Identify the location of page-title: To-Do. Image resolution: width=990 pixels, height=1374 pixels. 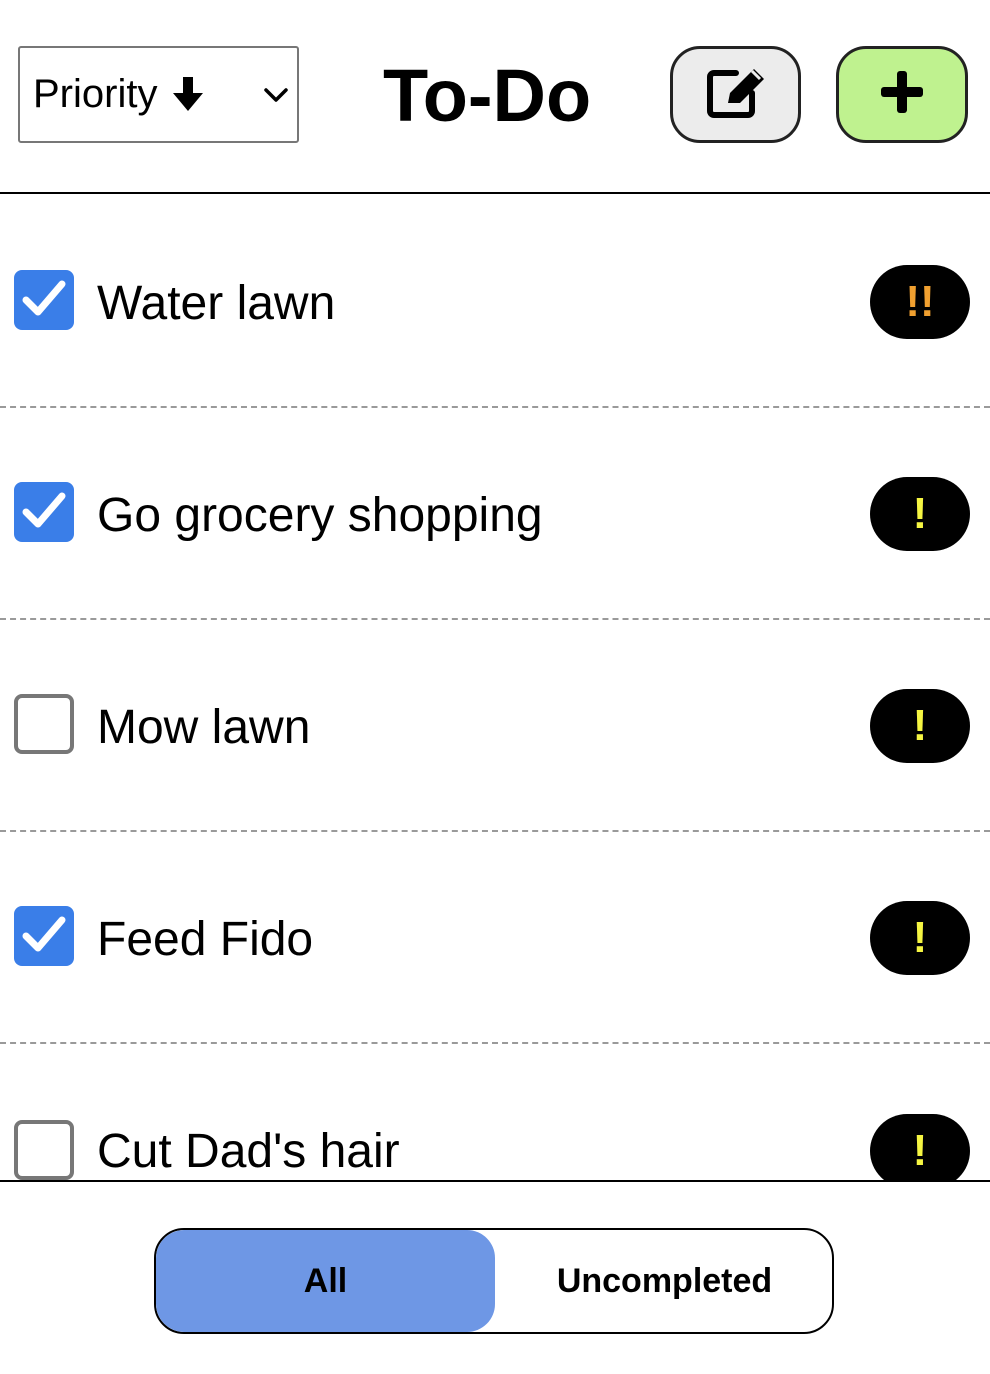
(487, 95).